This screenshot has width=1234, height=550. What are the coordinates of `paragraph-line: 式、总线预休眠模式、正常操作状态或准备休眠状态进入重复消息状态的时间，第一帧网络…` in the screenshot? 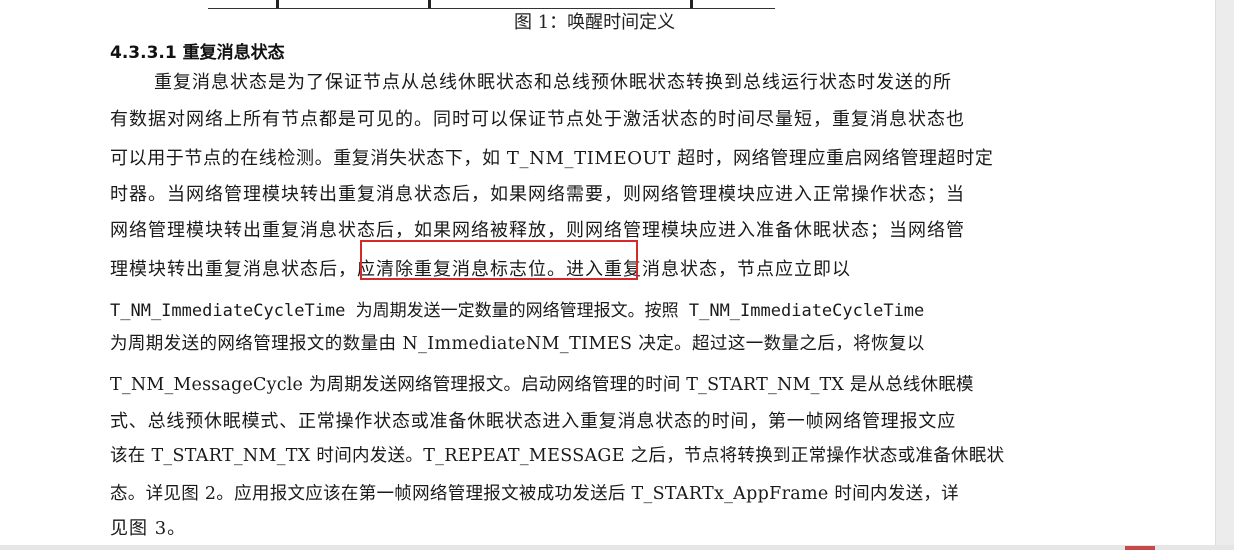 It's located at (533, 421).